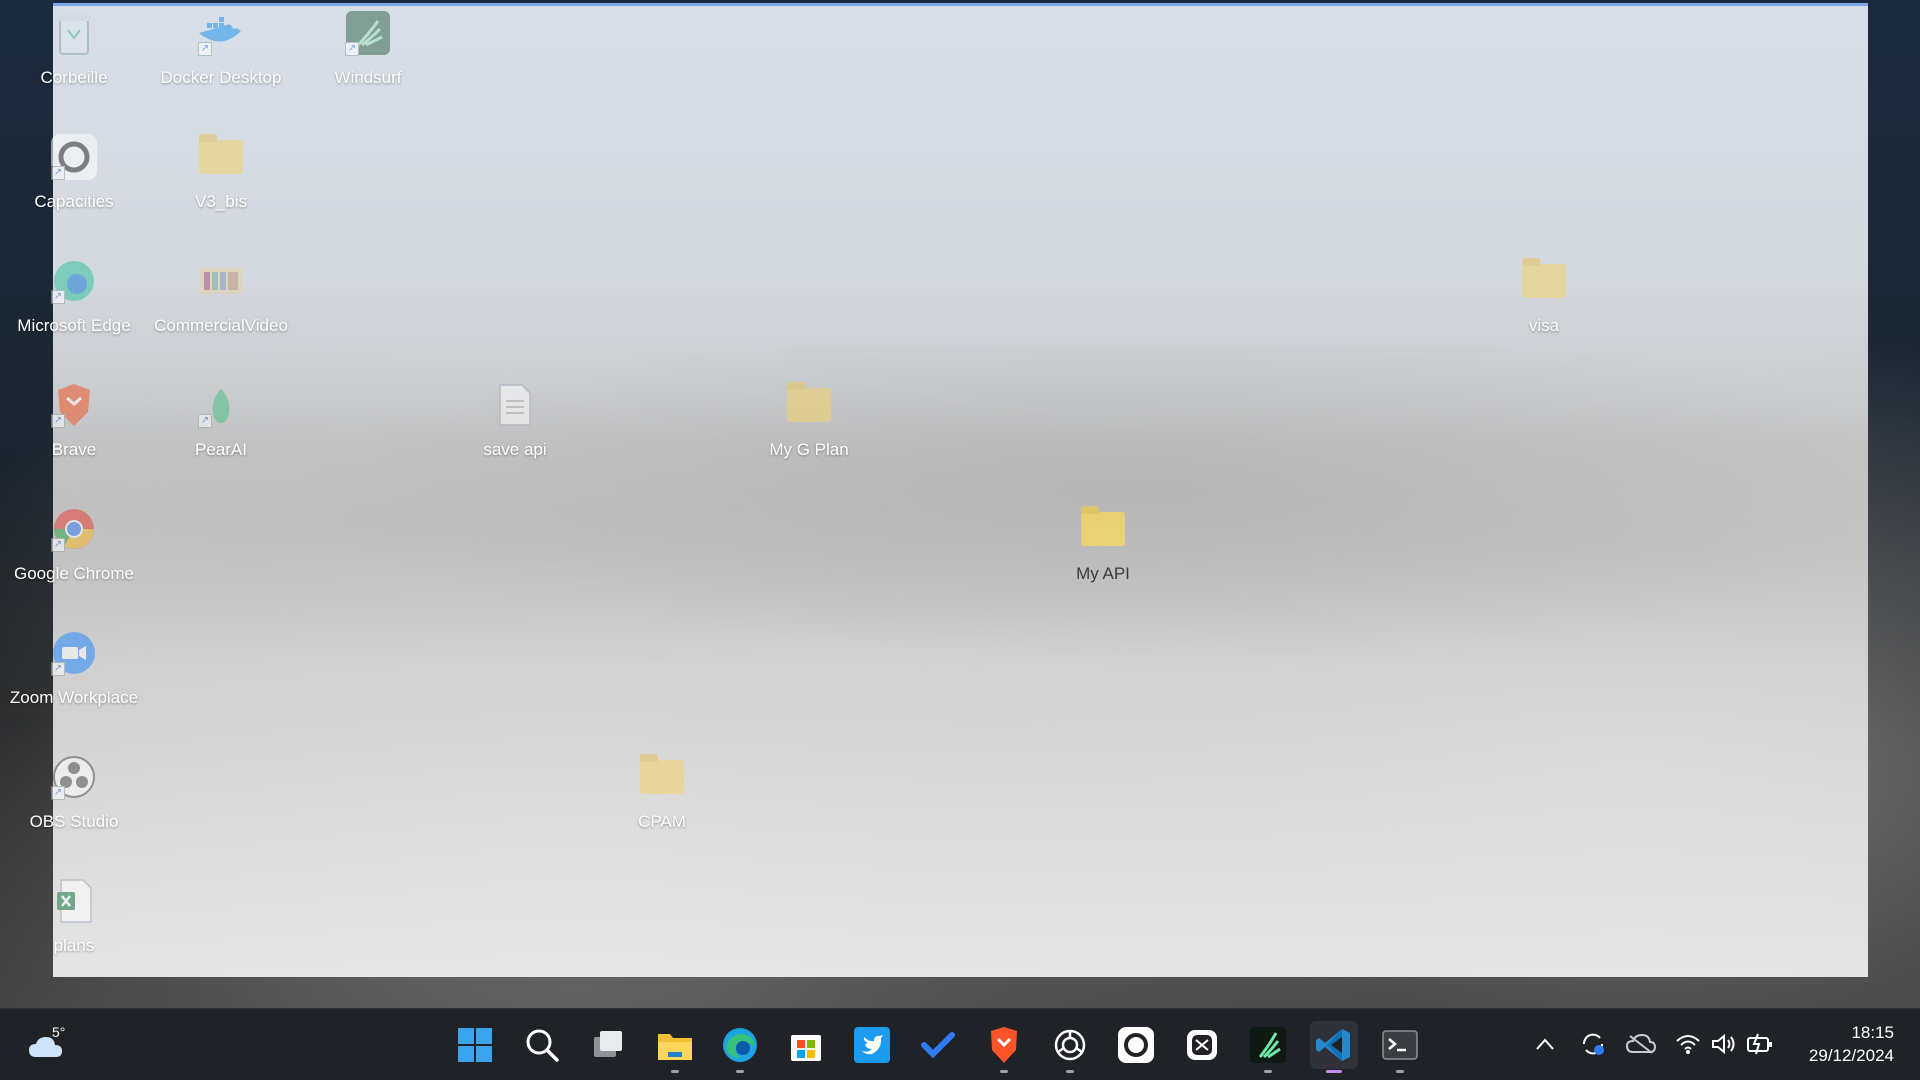 The height and width of the screenshot is (1080, 1920). I want to click on start-icon, so click(475, 1045).